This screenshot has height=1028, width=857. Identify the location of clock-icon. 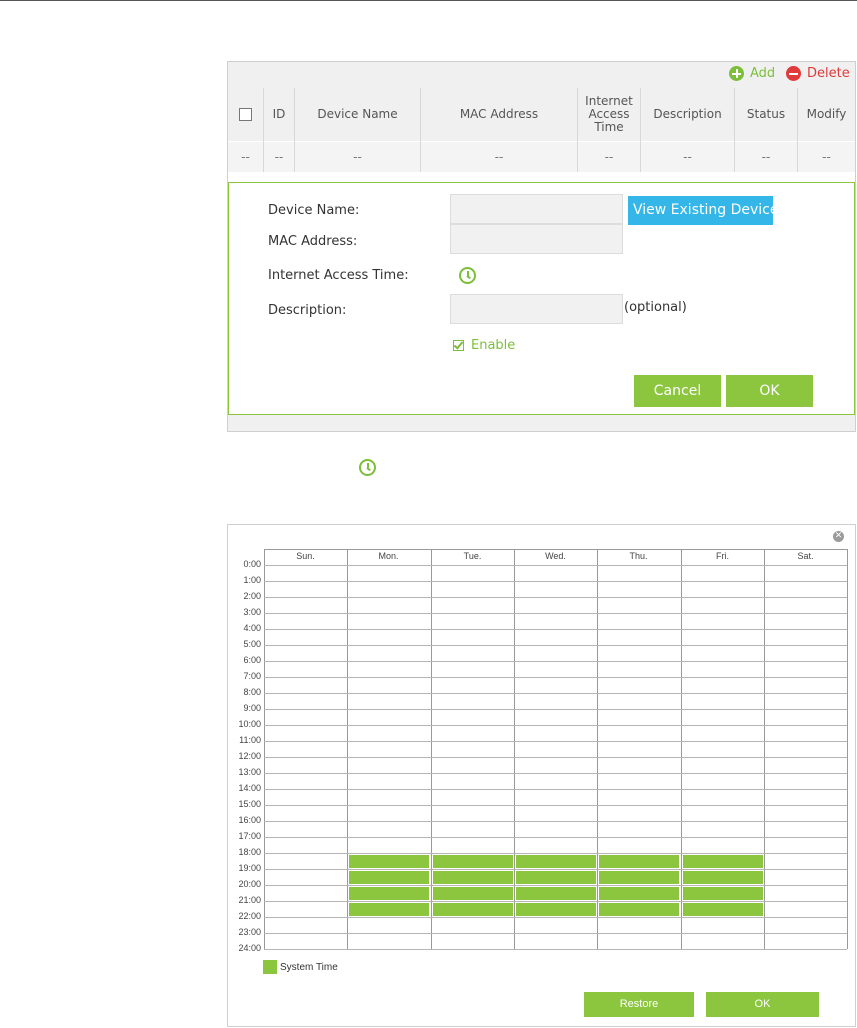
(467, 275).